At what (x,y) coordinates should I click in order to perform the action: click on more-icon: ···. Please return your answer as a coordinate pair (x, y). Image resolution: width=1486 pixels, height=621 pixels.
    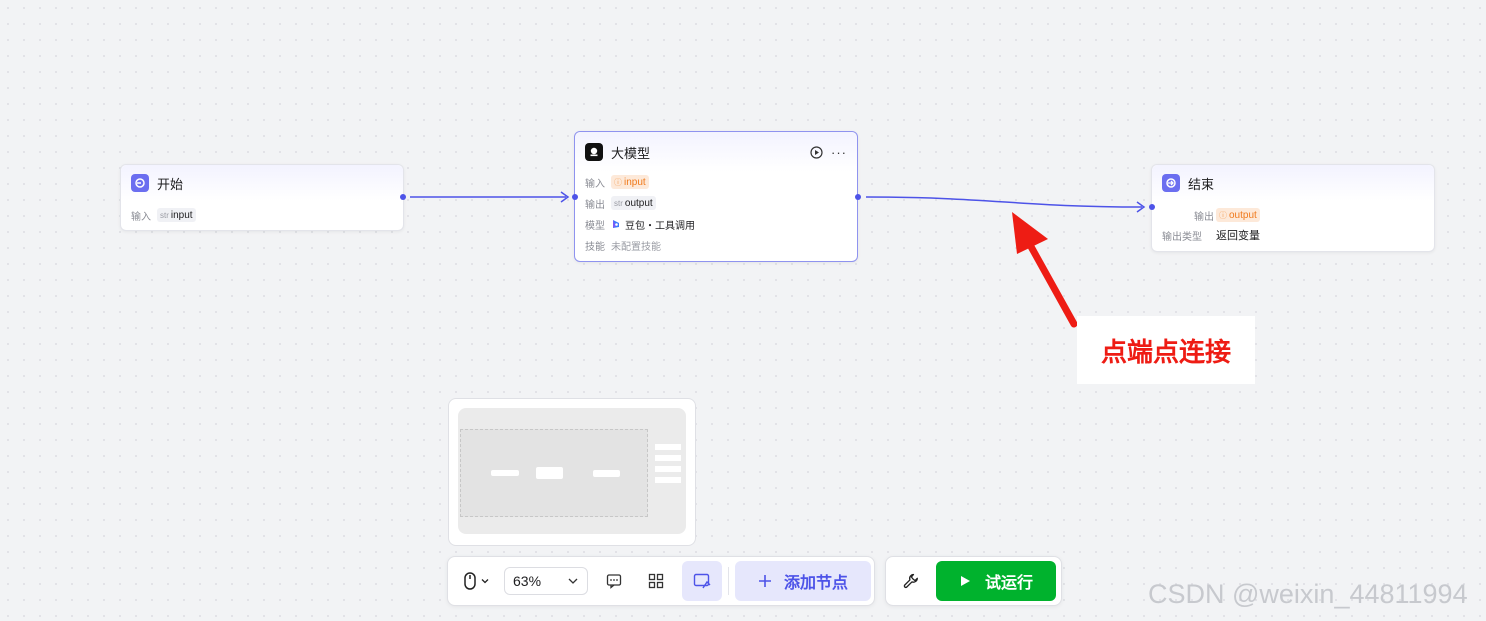
    Looking at the image, I should click on (839, 152).